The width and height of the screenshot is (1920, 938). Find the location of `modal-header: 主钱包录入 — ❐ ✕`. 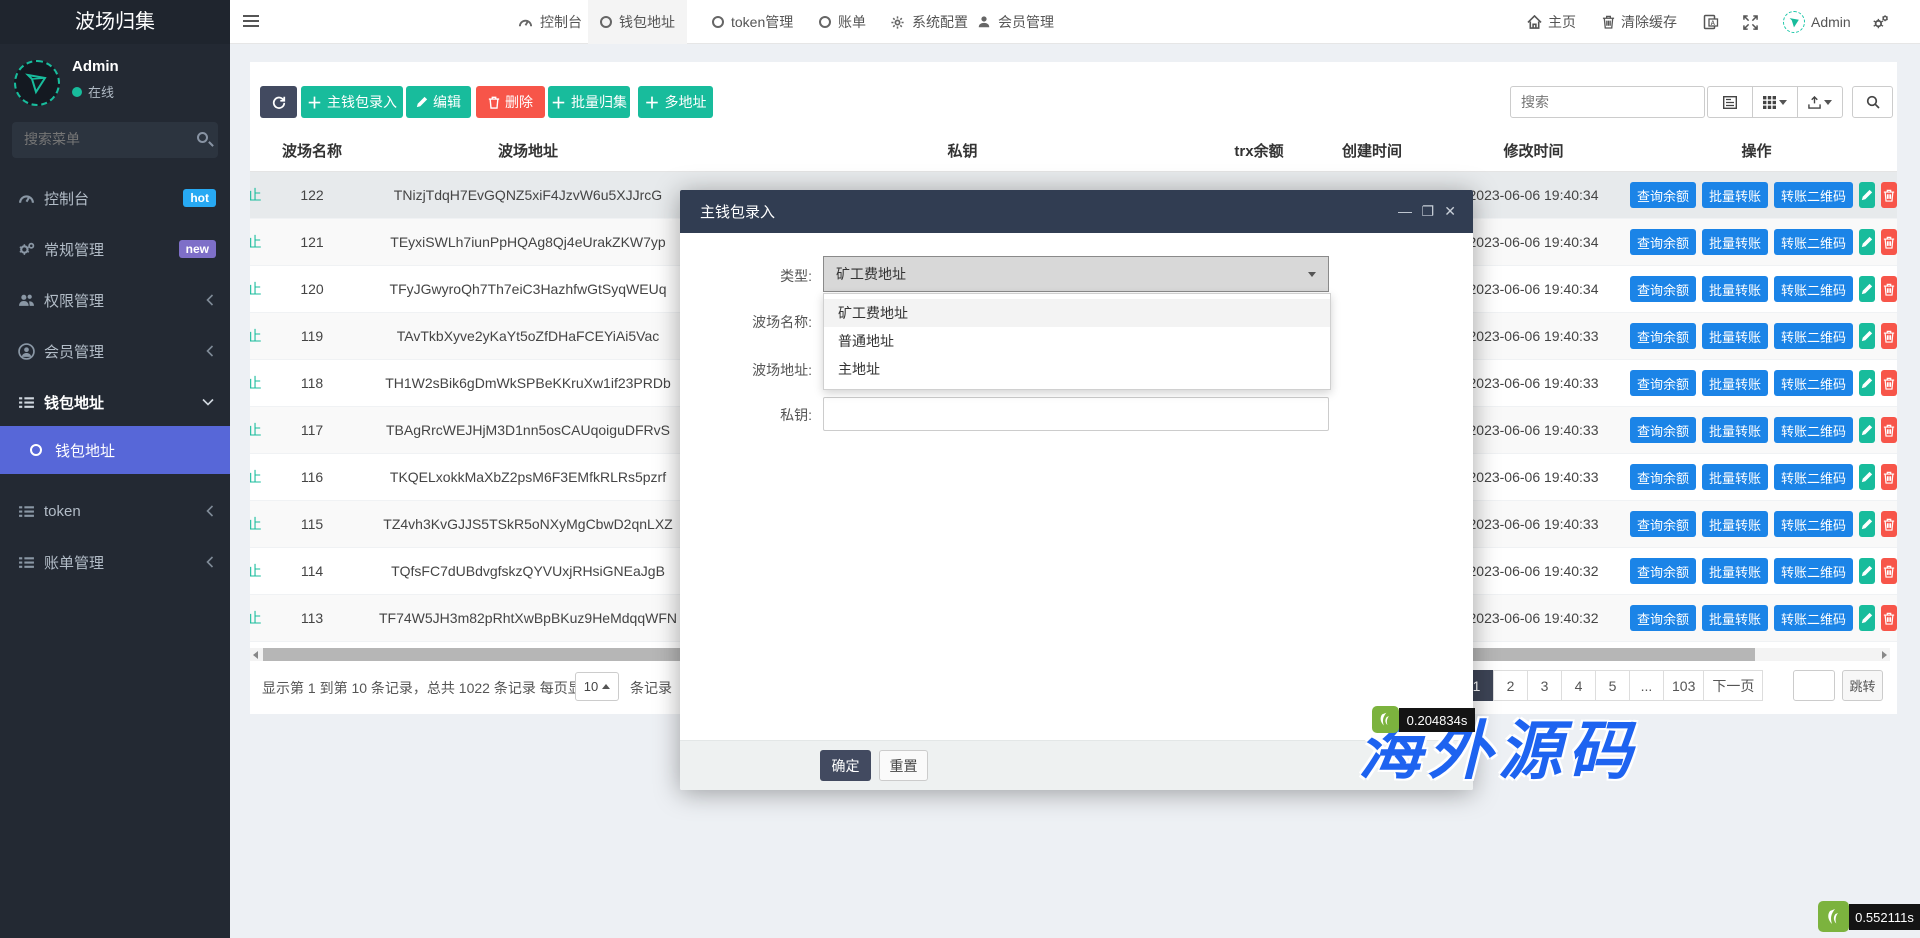

modal-header: 主钱包录入 — ❐ ✕ is located at coordinates (1076, 211).